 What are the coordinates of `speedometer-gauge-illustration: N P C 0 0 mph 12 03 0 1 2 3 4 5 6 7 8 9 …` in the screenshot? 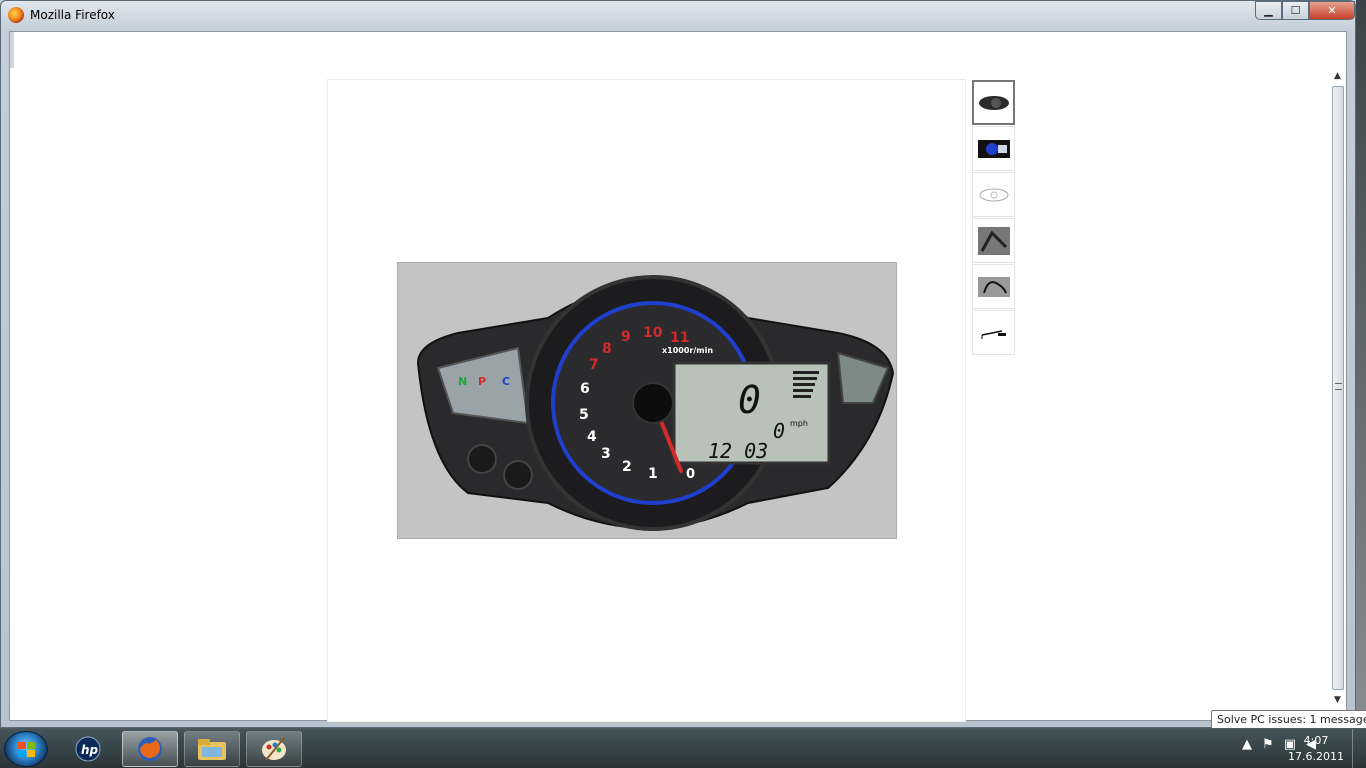 It's located at (655, 403).